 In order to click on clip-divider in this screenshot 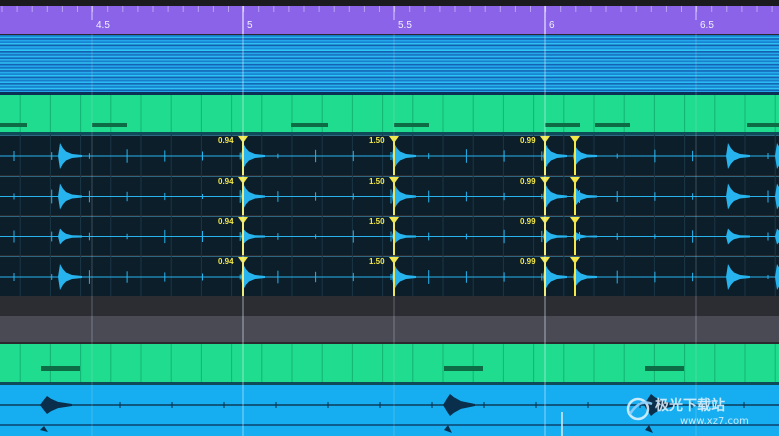, I will do `click(389, 425)`.